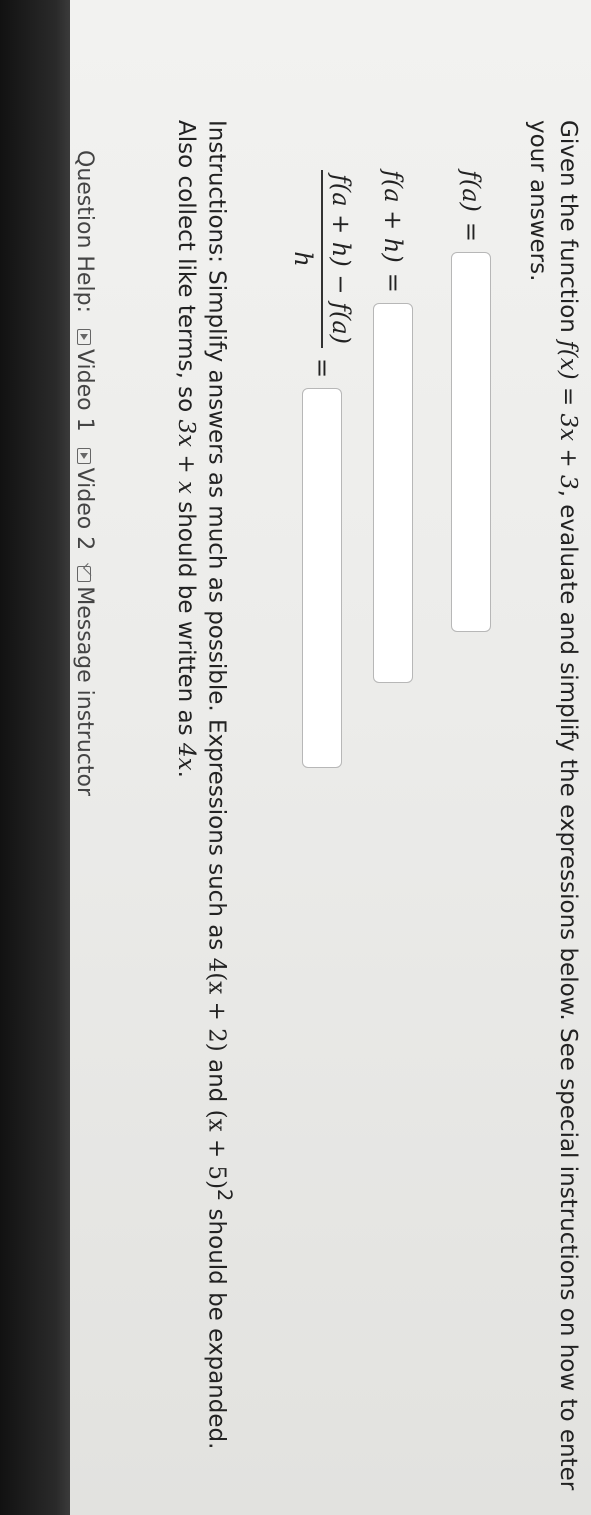 This screenshot has width=591, height=1515. I want to click on difference-quotient-fraction: f(a + h) − f(a) h, so click(322, 259).